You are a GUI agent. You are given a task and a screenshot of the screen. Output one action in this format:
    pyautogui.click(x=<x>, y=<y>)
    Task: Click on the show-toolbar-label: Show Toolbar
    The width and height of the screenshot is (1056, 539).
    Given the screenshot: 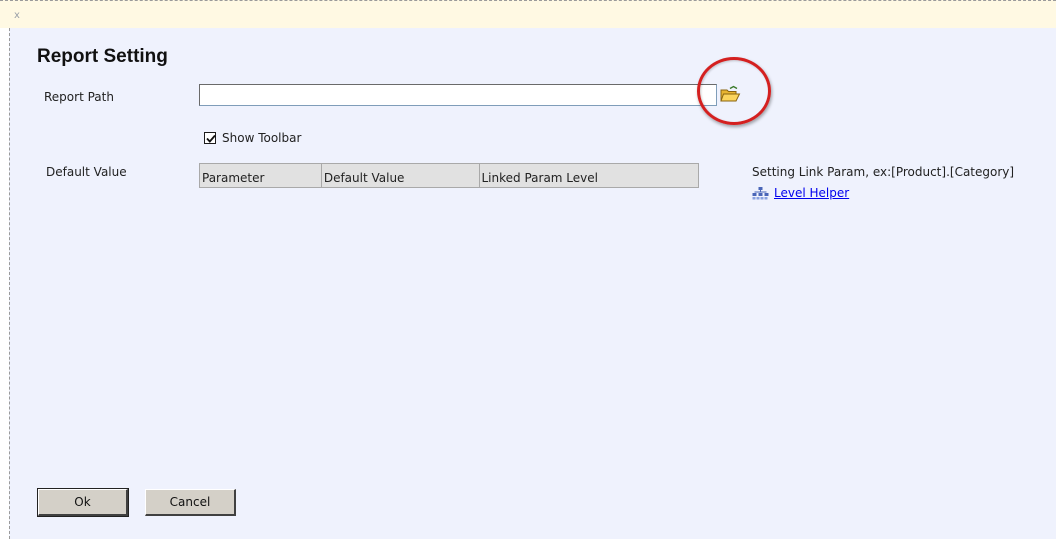 What is the action you would take?
    pyautogui.click(x=262, y=138)
    